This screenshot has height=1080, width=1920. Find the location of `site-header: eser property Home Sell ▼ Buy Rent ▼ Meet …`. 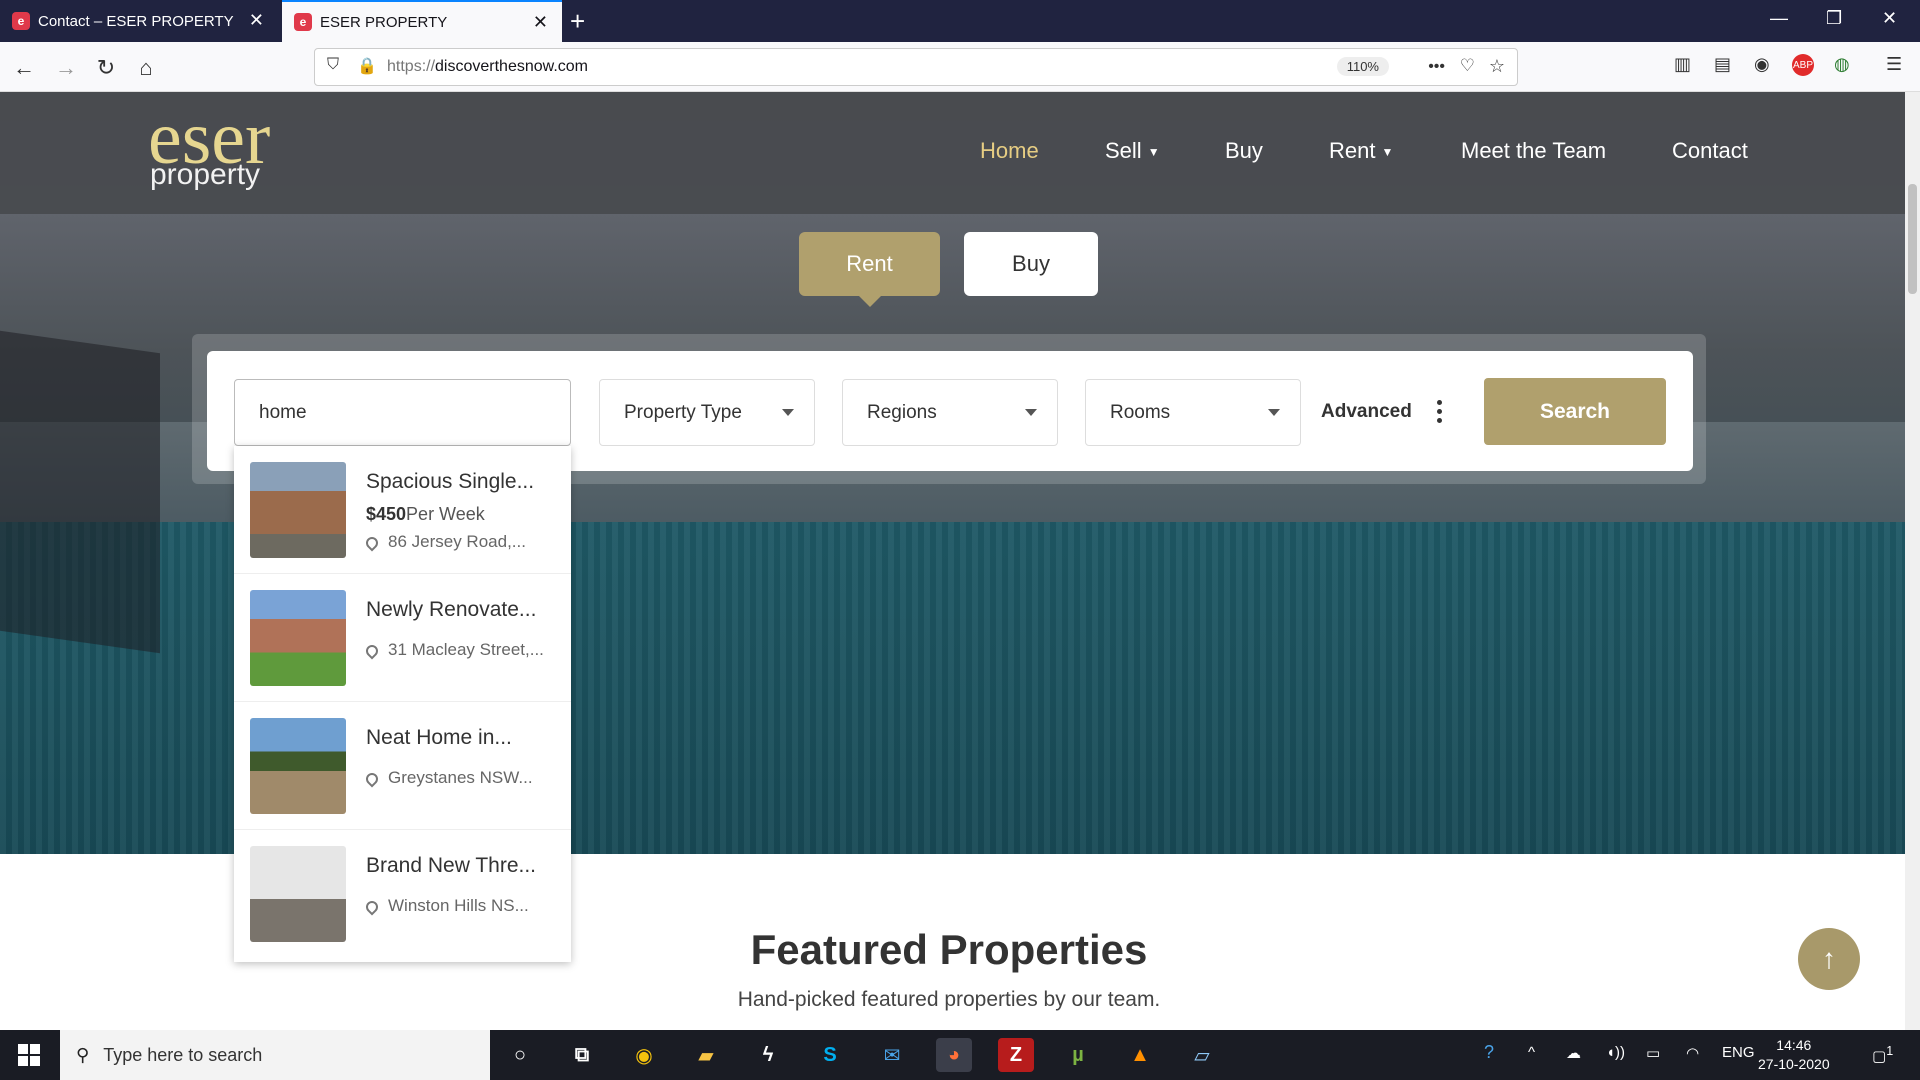

site-header: eser property Home Sell ▼ Buy Rent ▼ Meet … is located at coordinates (952, 153).